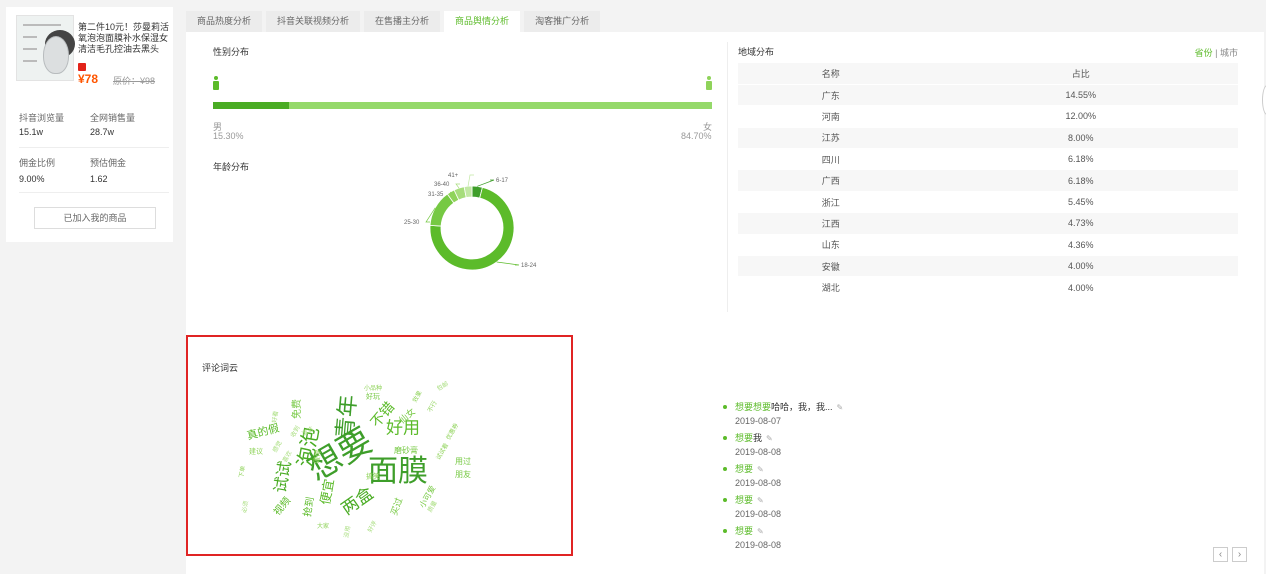 The height and width of the screenshot is (574, 1266). I want to click on region-row: 四川 6.18%, so click(988, 159).